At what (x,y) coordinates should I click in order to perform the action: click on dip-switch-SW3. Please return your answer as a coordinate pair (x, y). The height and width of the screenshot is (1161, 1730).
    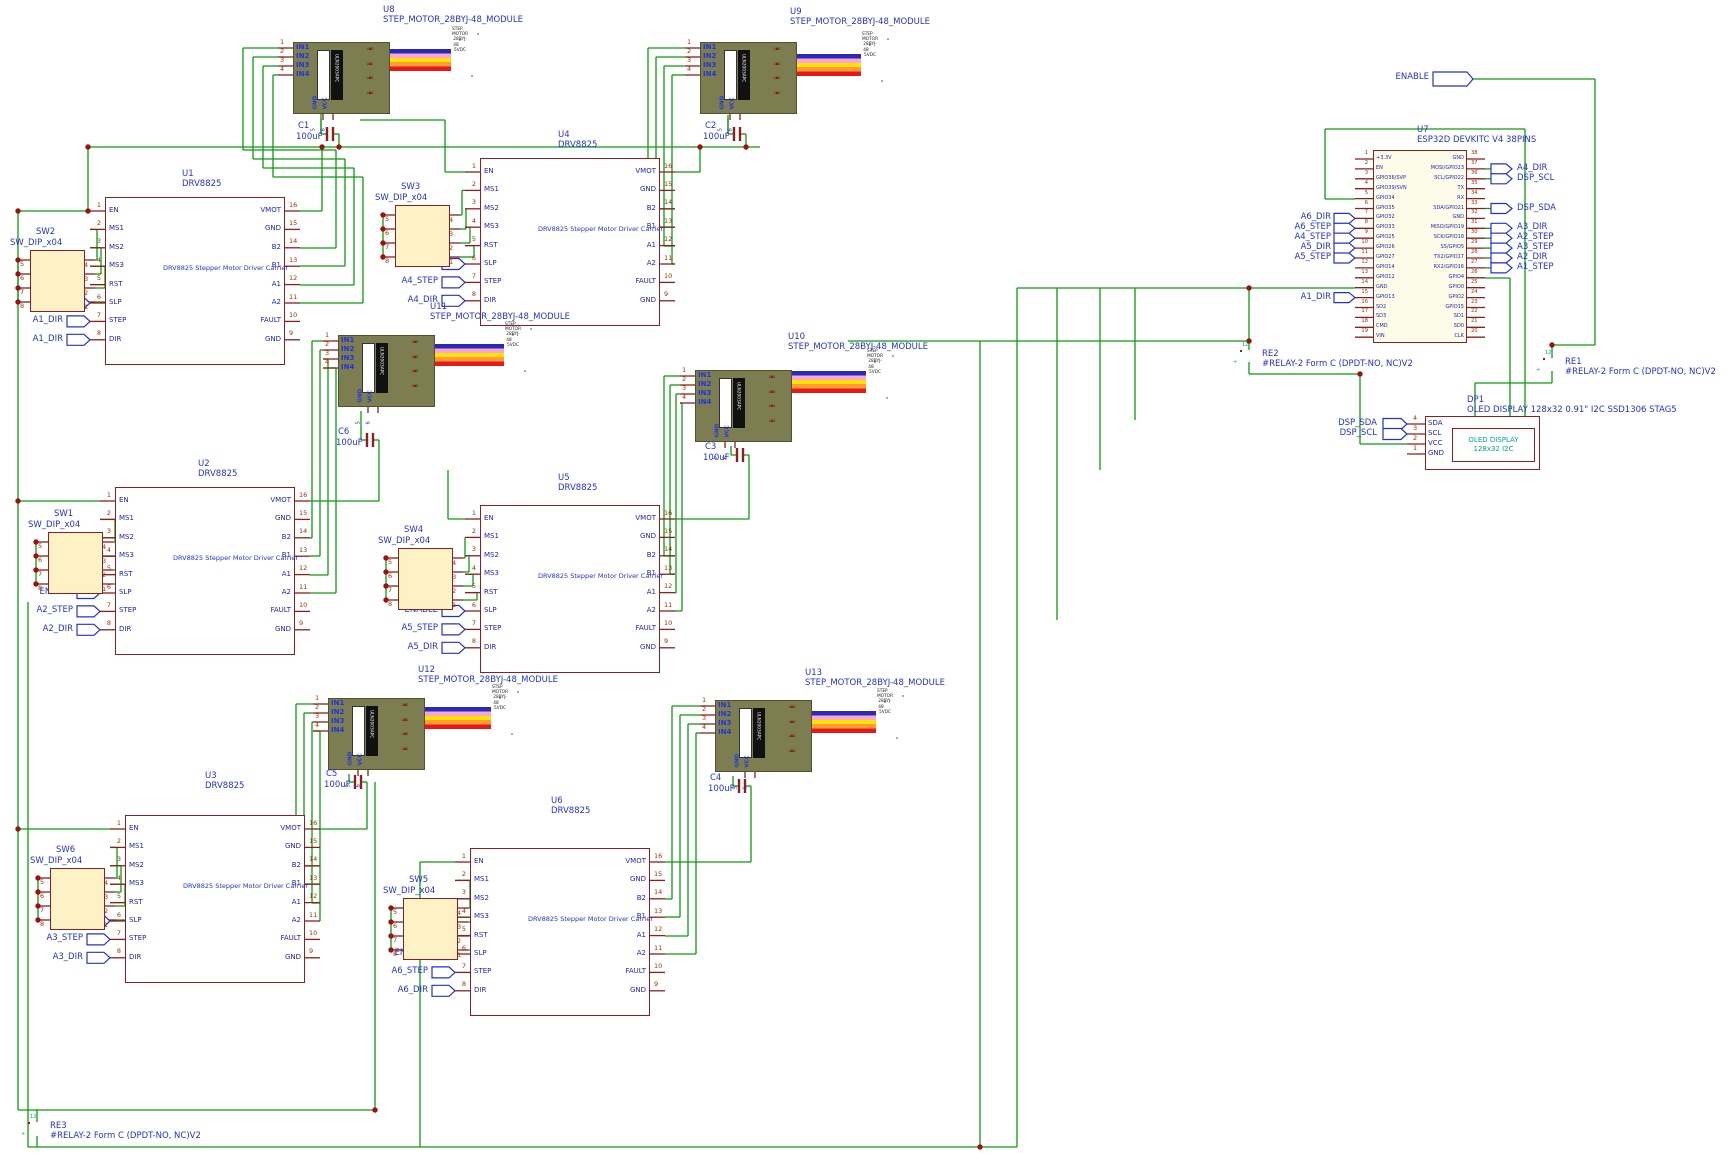
    Looking at the image, I should click on (422, 236).